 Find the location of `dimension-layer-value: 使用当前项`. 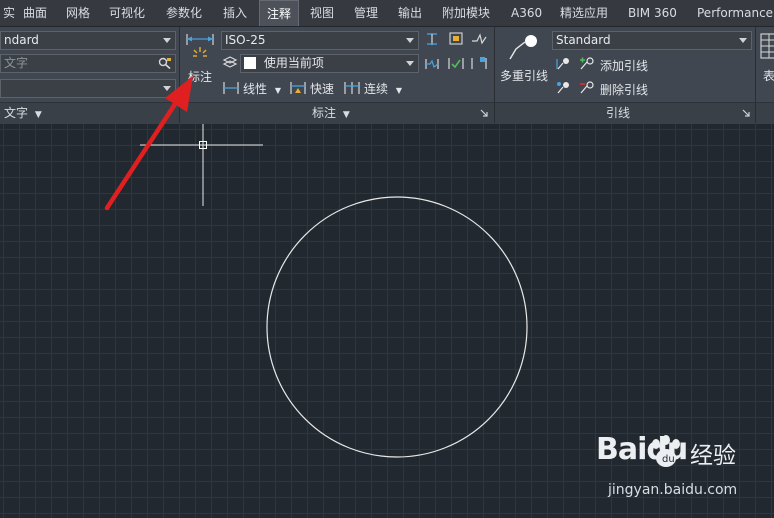

dimension-layer-value: 使用当前项 is located at coordinates (293, 63).